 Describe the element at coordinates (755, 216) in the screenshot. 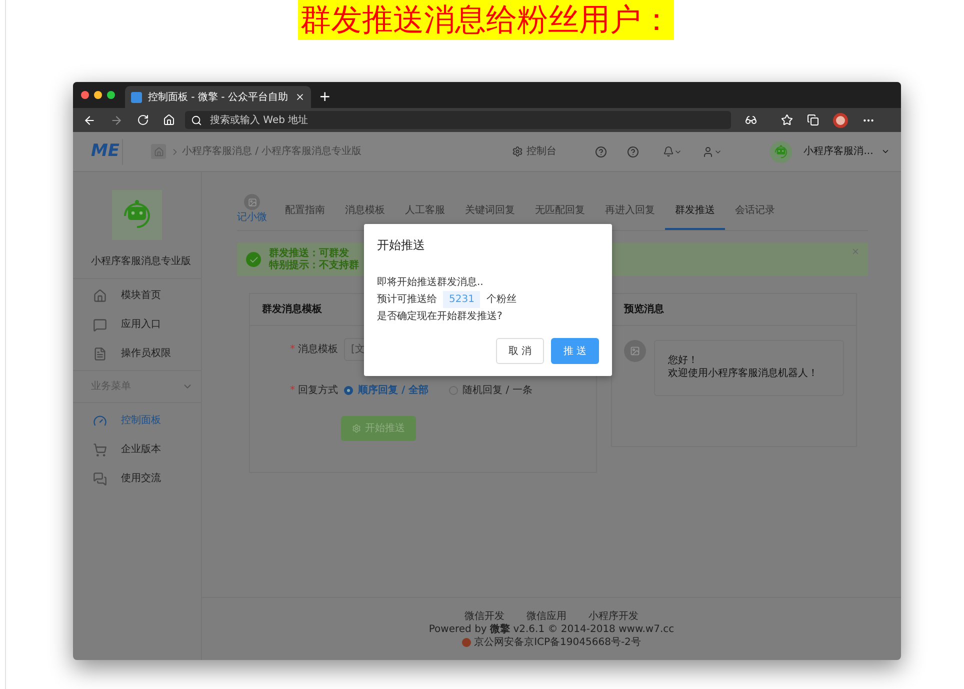

I see `tab: 会话记录` at that location.